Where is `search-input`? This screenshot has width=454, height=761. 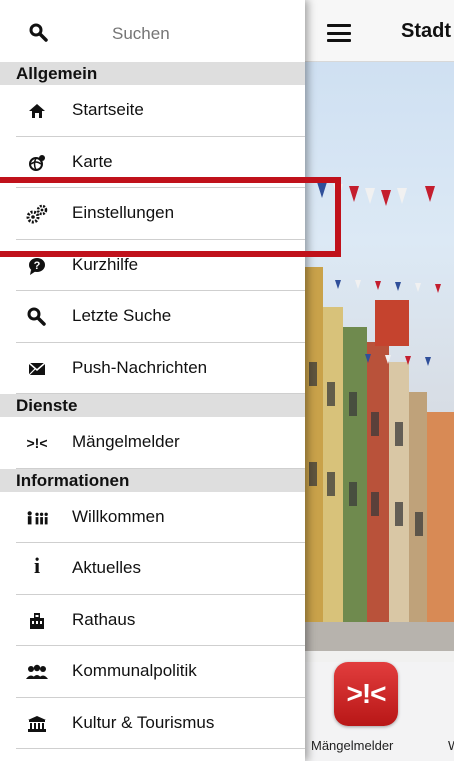
search-input is located at coordinates (192, 34).